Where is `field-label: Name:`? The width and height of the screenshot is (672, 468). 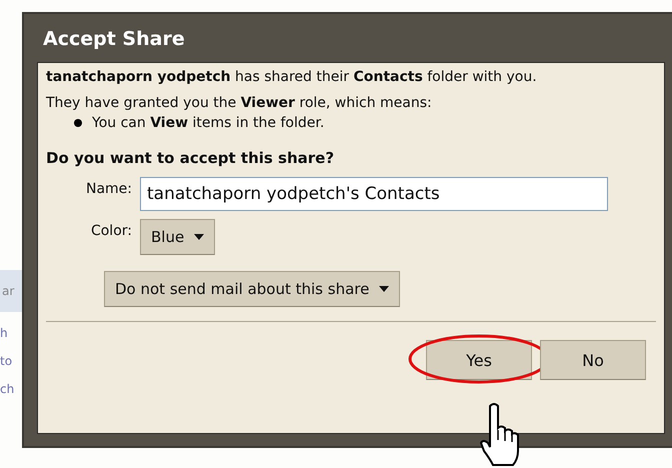 field-label: Name: is located at coordinates (108, 188).